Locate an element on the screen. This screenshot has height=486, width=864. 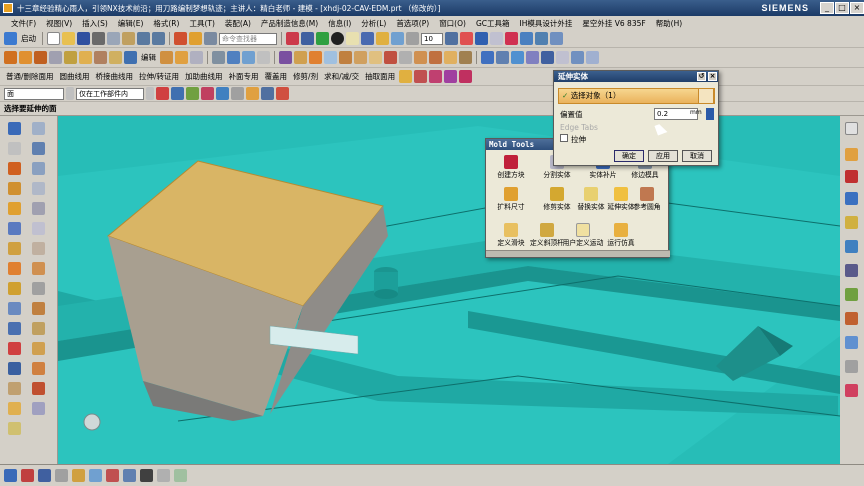
subtract-icon is located at coordinates (14, 348).